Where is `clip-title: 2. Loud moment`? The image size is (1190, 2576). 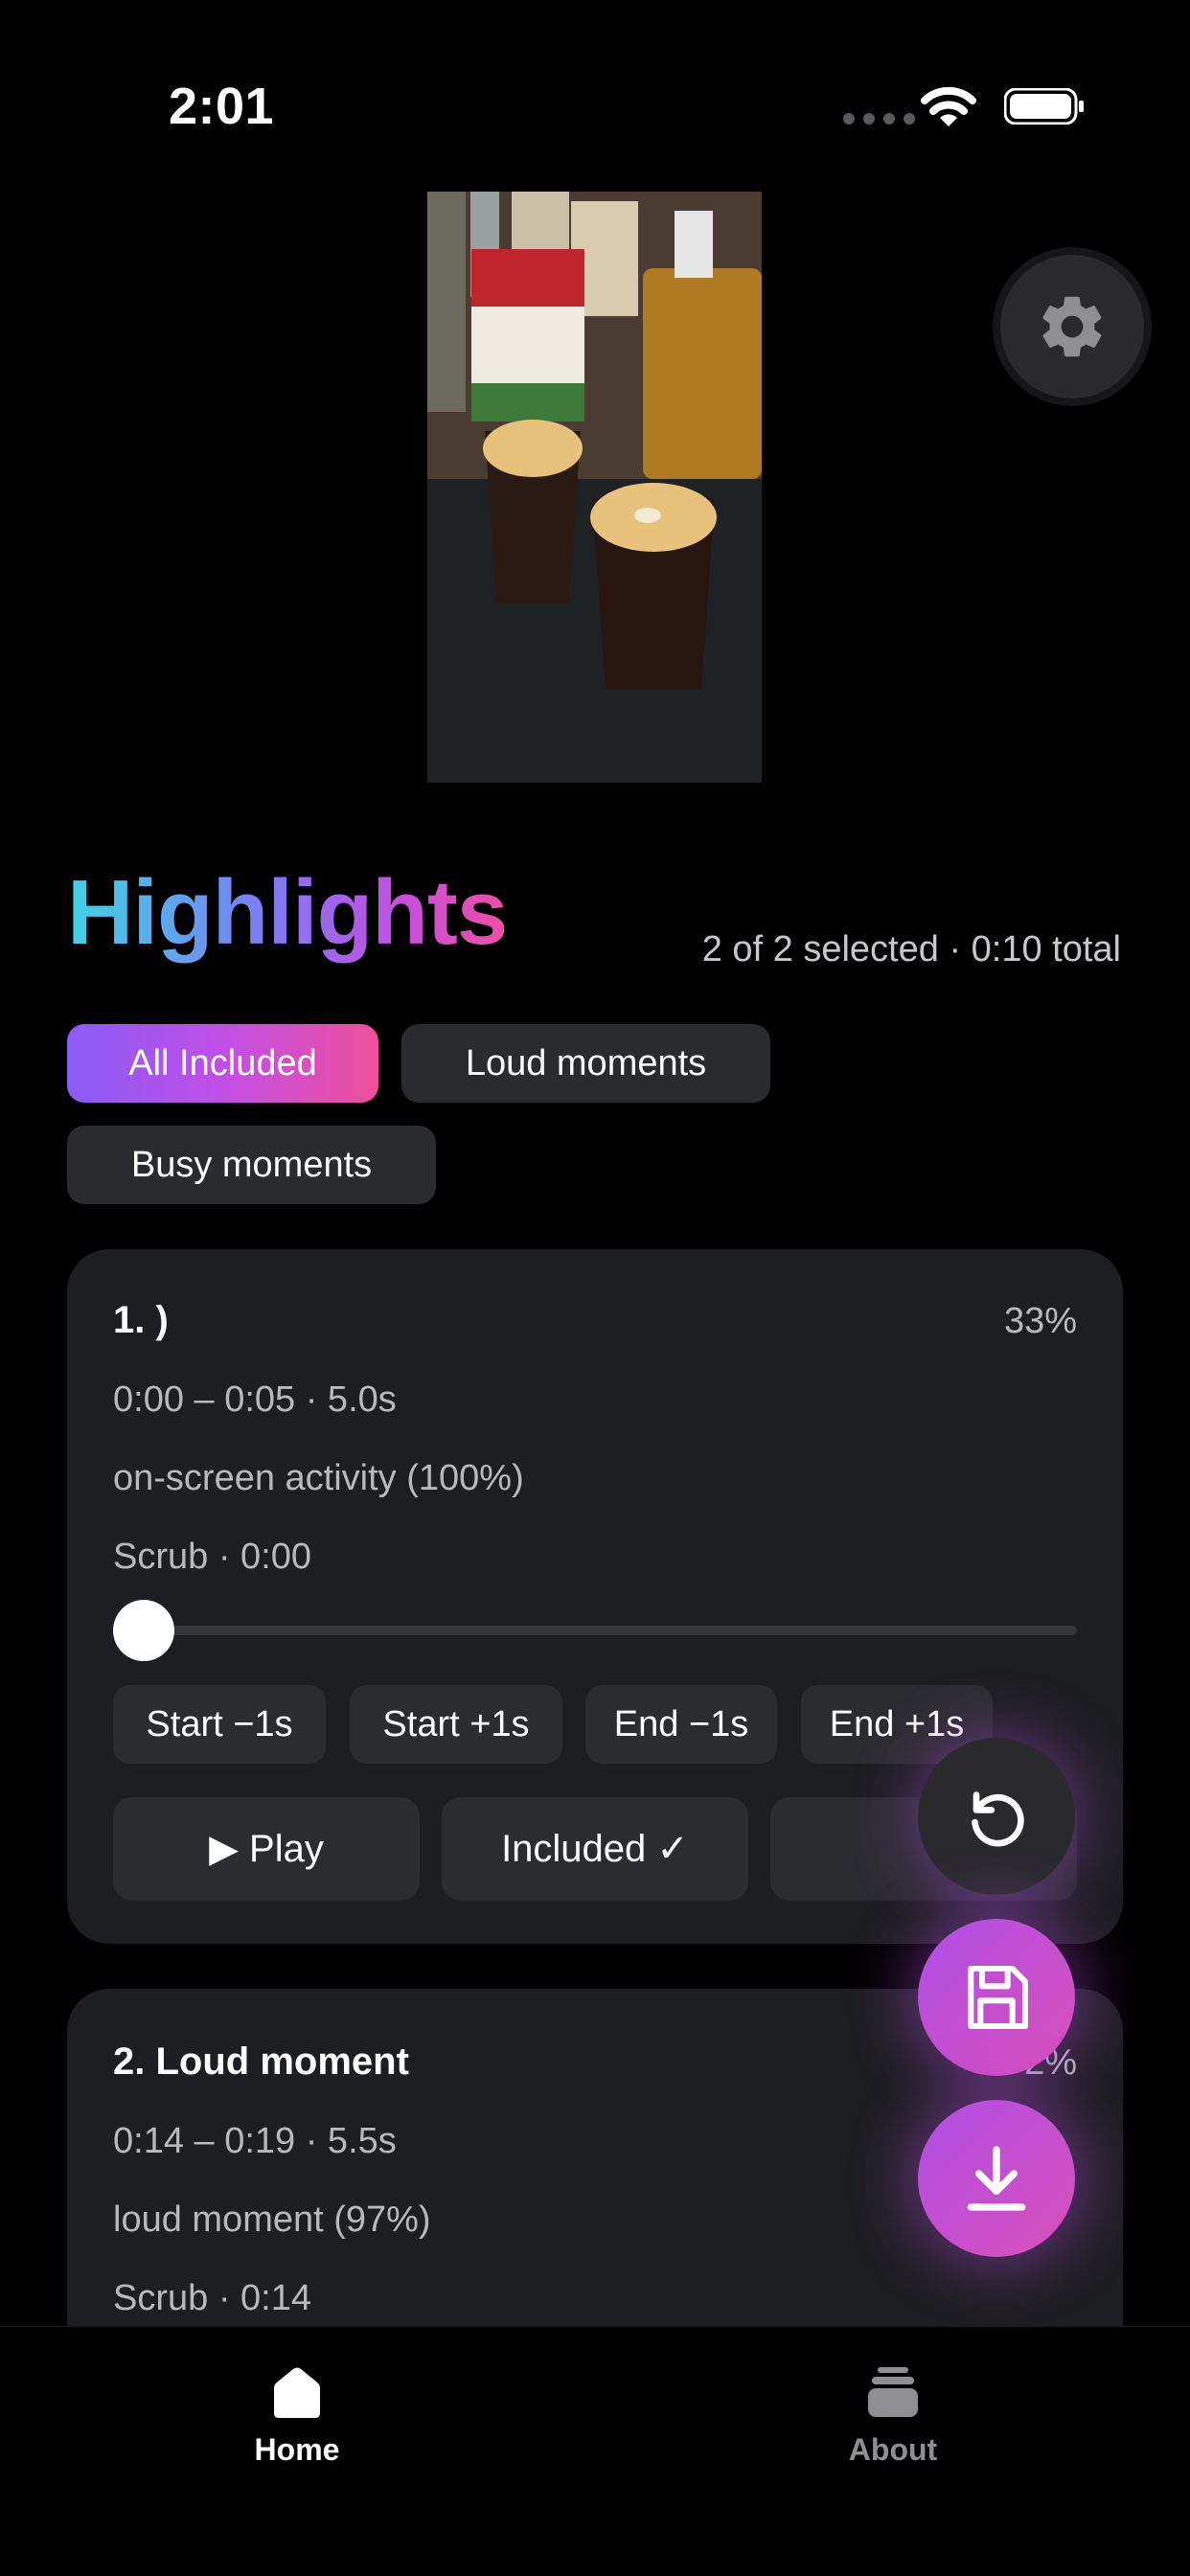
clip-title: 2. Loud moment is located at coordinates (261, 2062).